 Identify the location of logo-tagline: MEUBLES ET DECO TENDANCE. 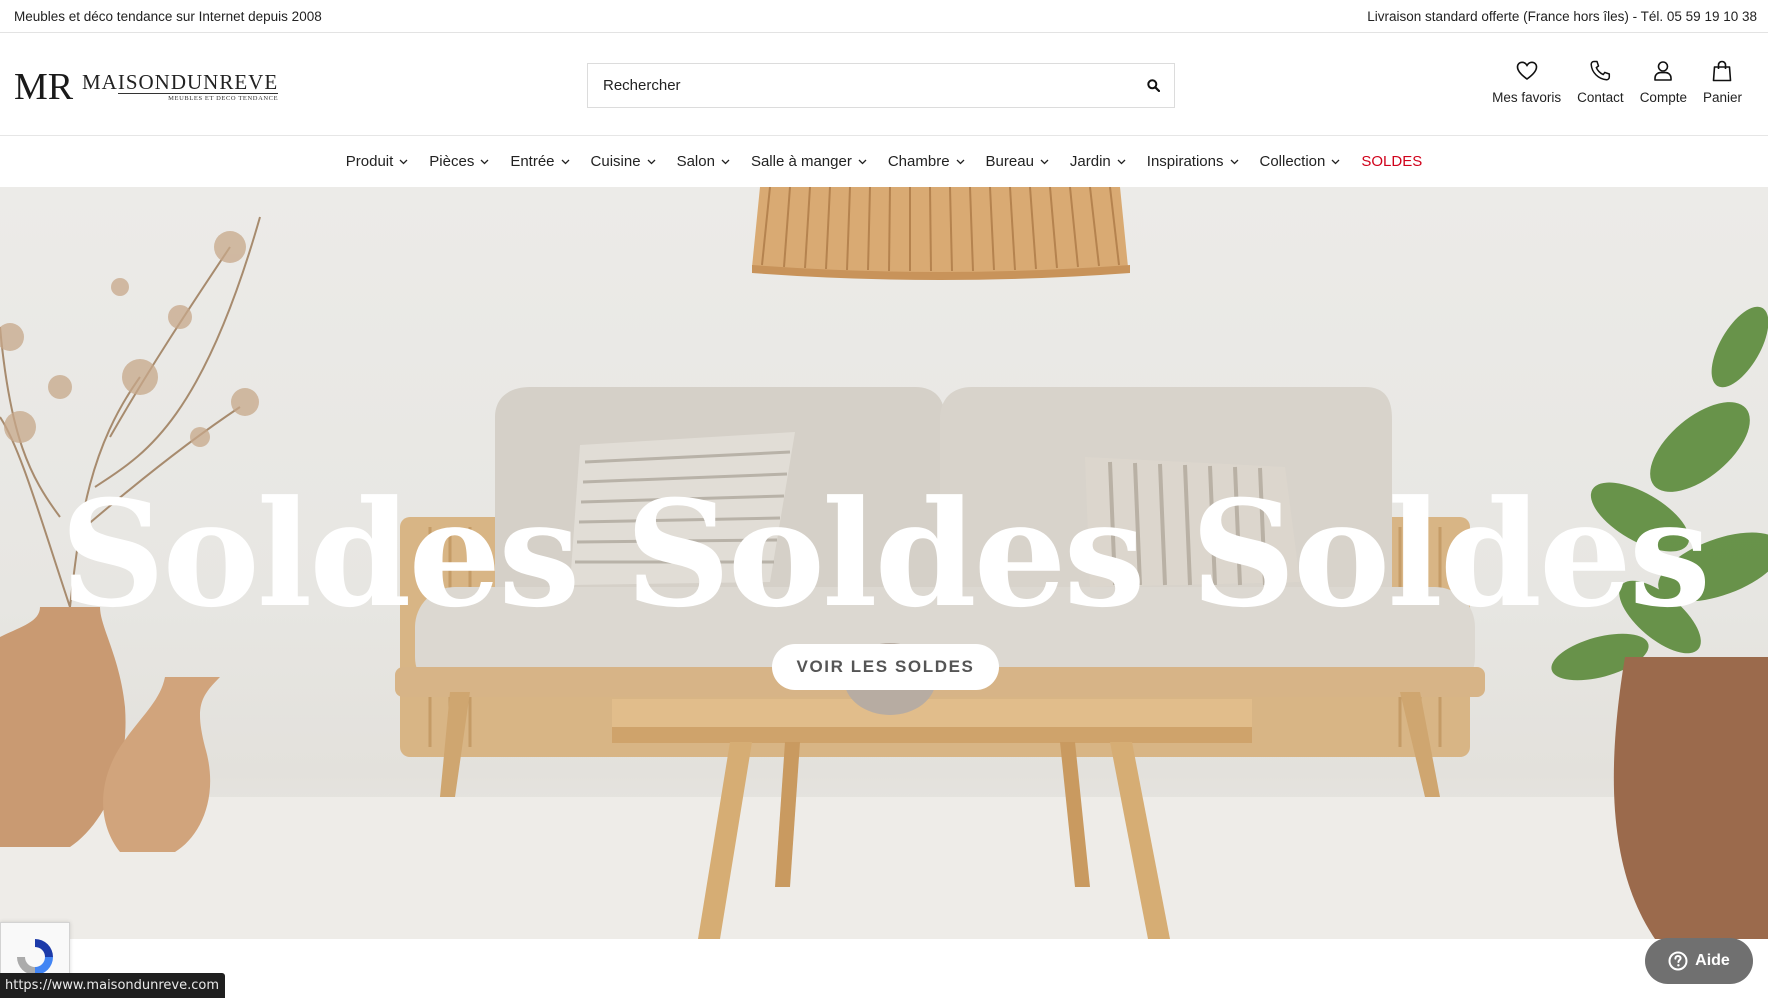
(198, 97).